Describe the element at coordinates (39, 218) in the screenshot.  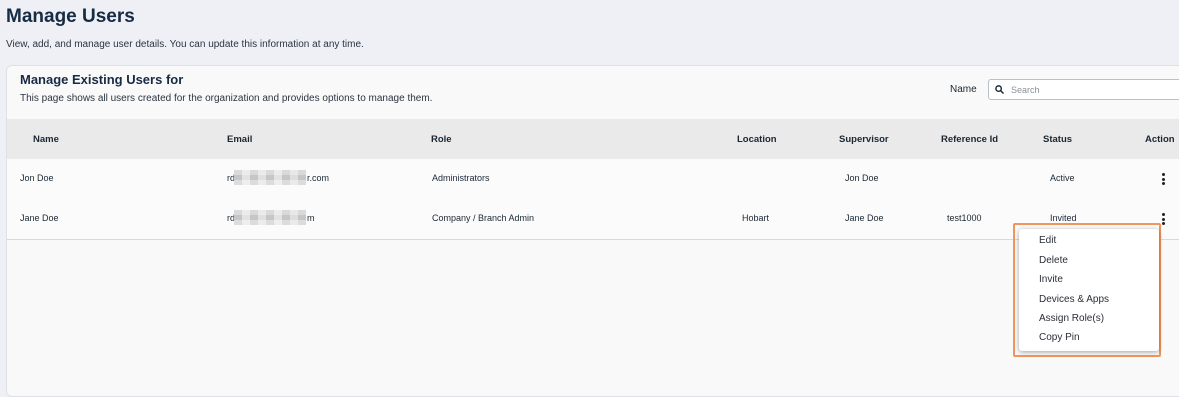
I see `cell-name: Jane Doe` at that location.